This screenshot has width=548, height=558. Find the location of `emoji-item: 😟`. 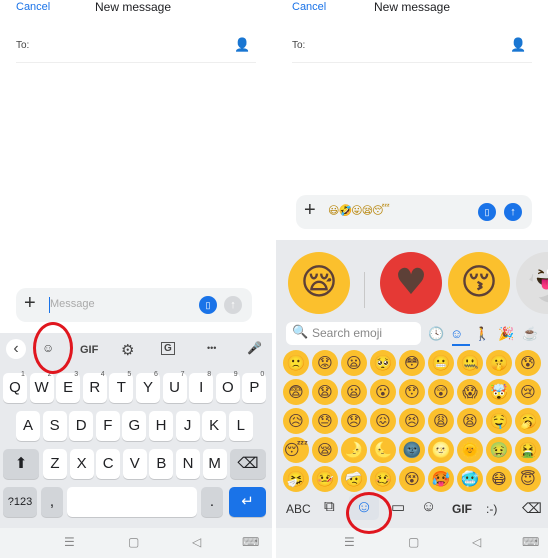

emoji-item: 😟 is located at coordinates (325, 363).